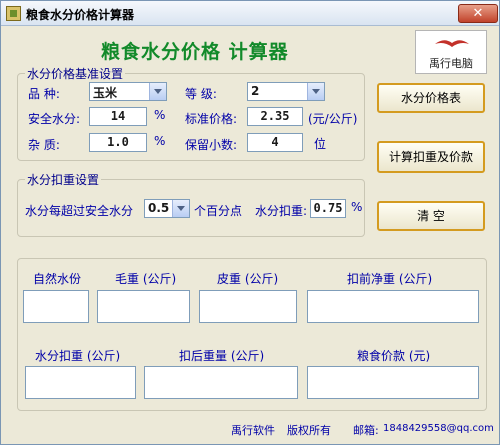  Describe the element at coordinates (275, 142) in the screenshot. I see `decimals-field: 4` at that location.